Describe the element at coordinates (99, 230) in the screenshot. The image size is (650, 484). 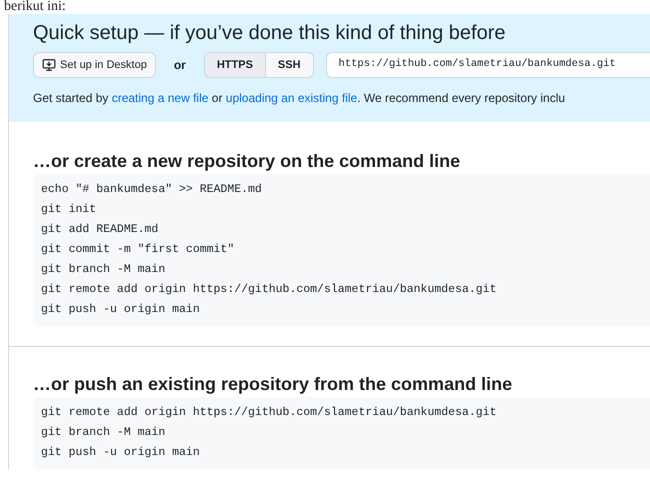
I see `code-line: git add README.md` at that location.